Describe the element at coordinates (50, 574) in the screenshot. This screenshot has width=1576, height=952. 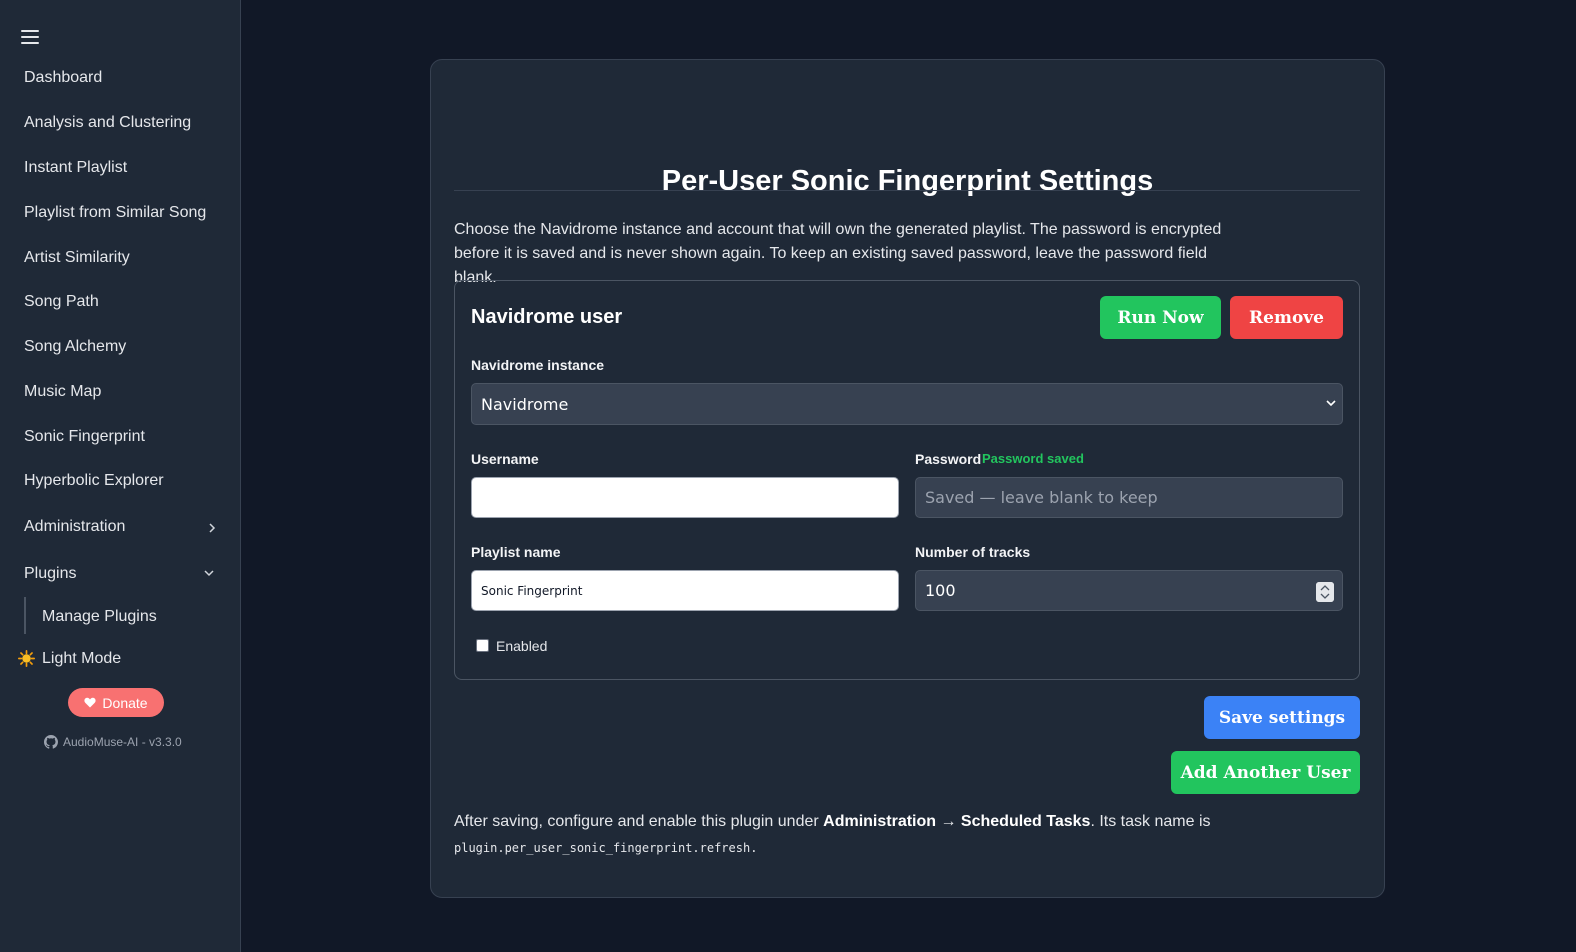
I see `sidebar-item-plugins: Plugins` at that location.